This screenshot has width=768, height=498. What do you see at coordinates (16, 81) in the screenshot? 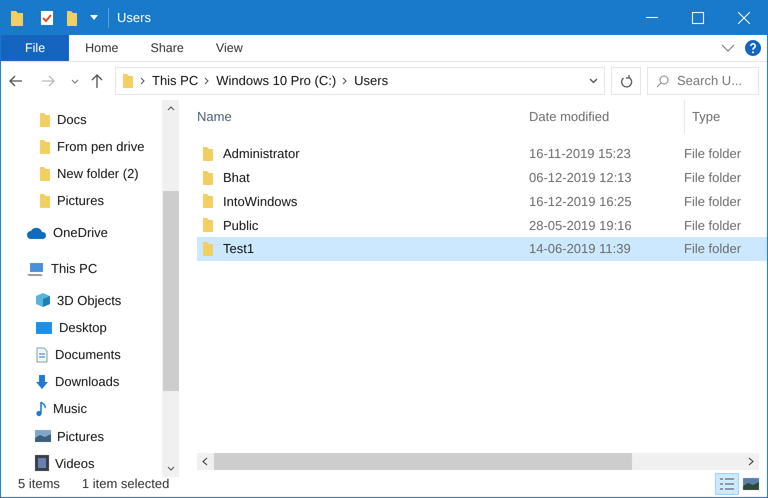
I see `back-icon` at bounding box center [16, 81].